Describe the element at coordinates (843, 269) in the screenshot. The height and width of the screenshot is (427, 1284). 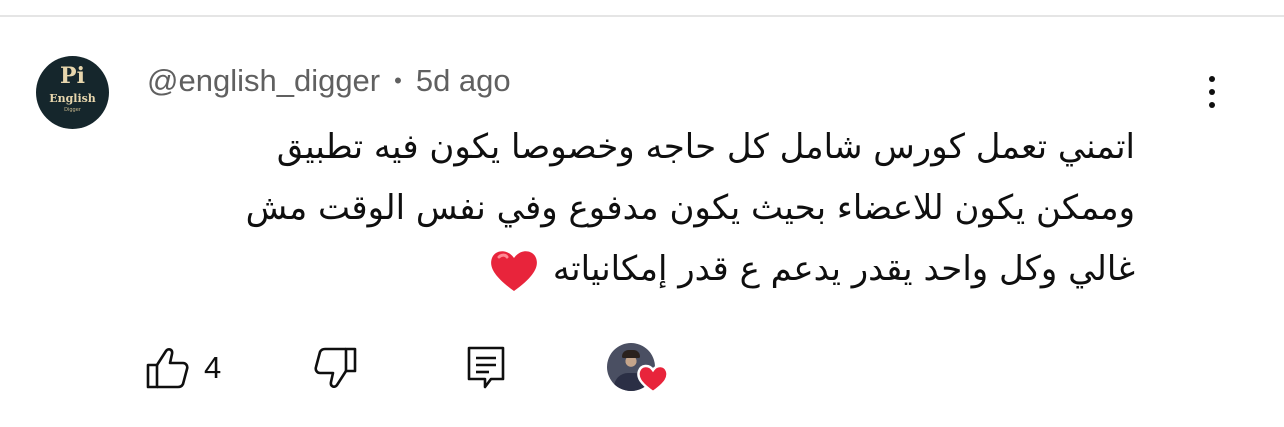
I see `comment-line-text: غالي وكل واحد يقدر يدعم ع قدر إمكانياته` at that location.